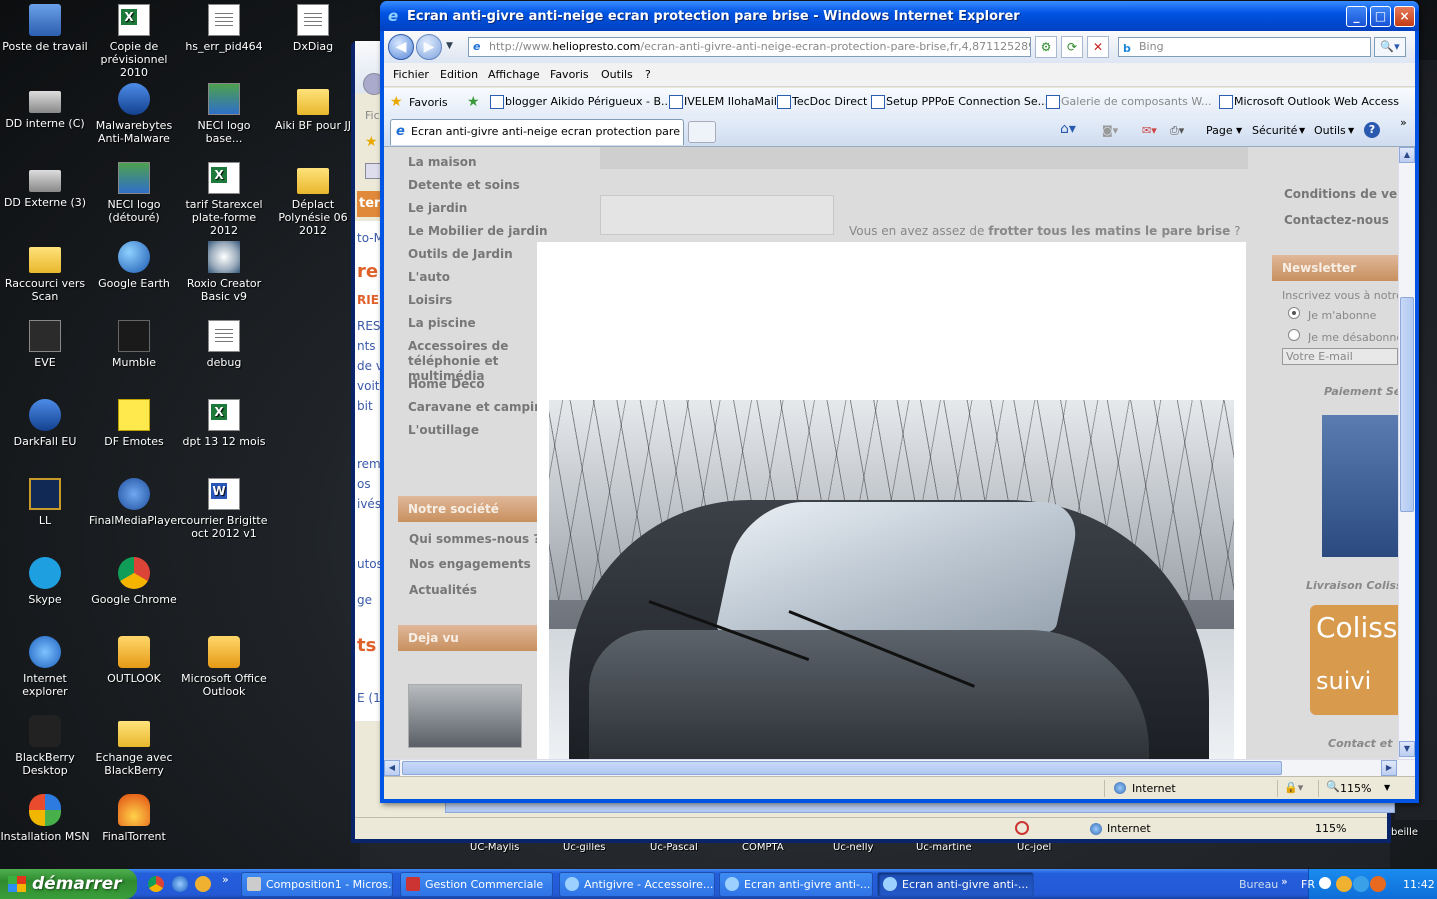  Describe the element at coordinates (45, 818) in the screenshot. I see `desktop-icon: Installation MSN` at that location.